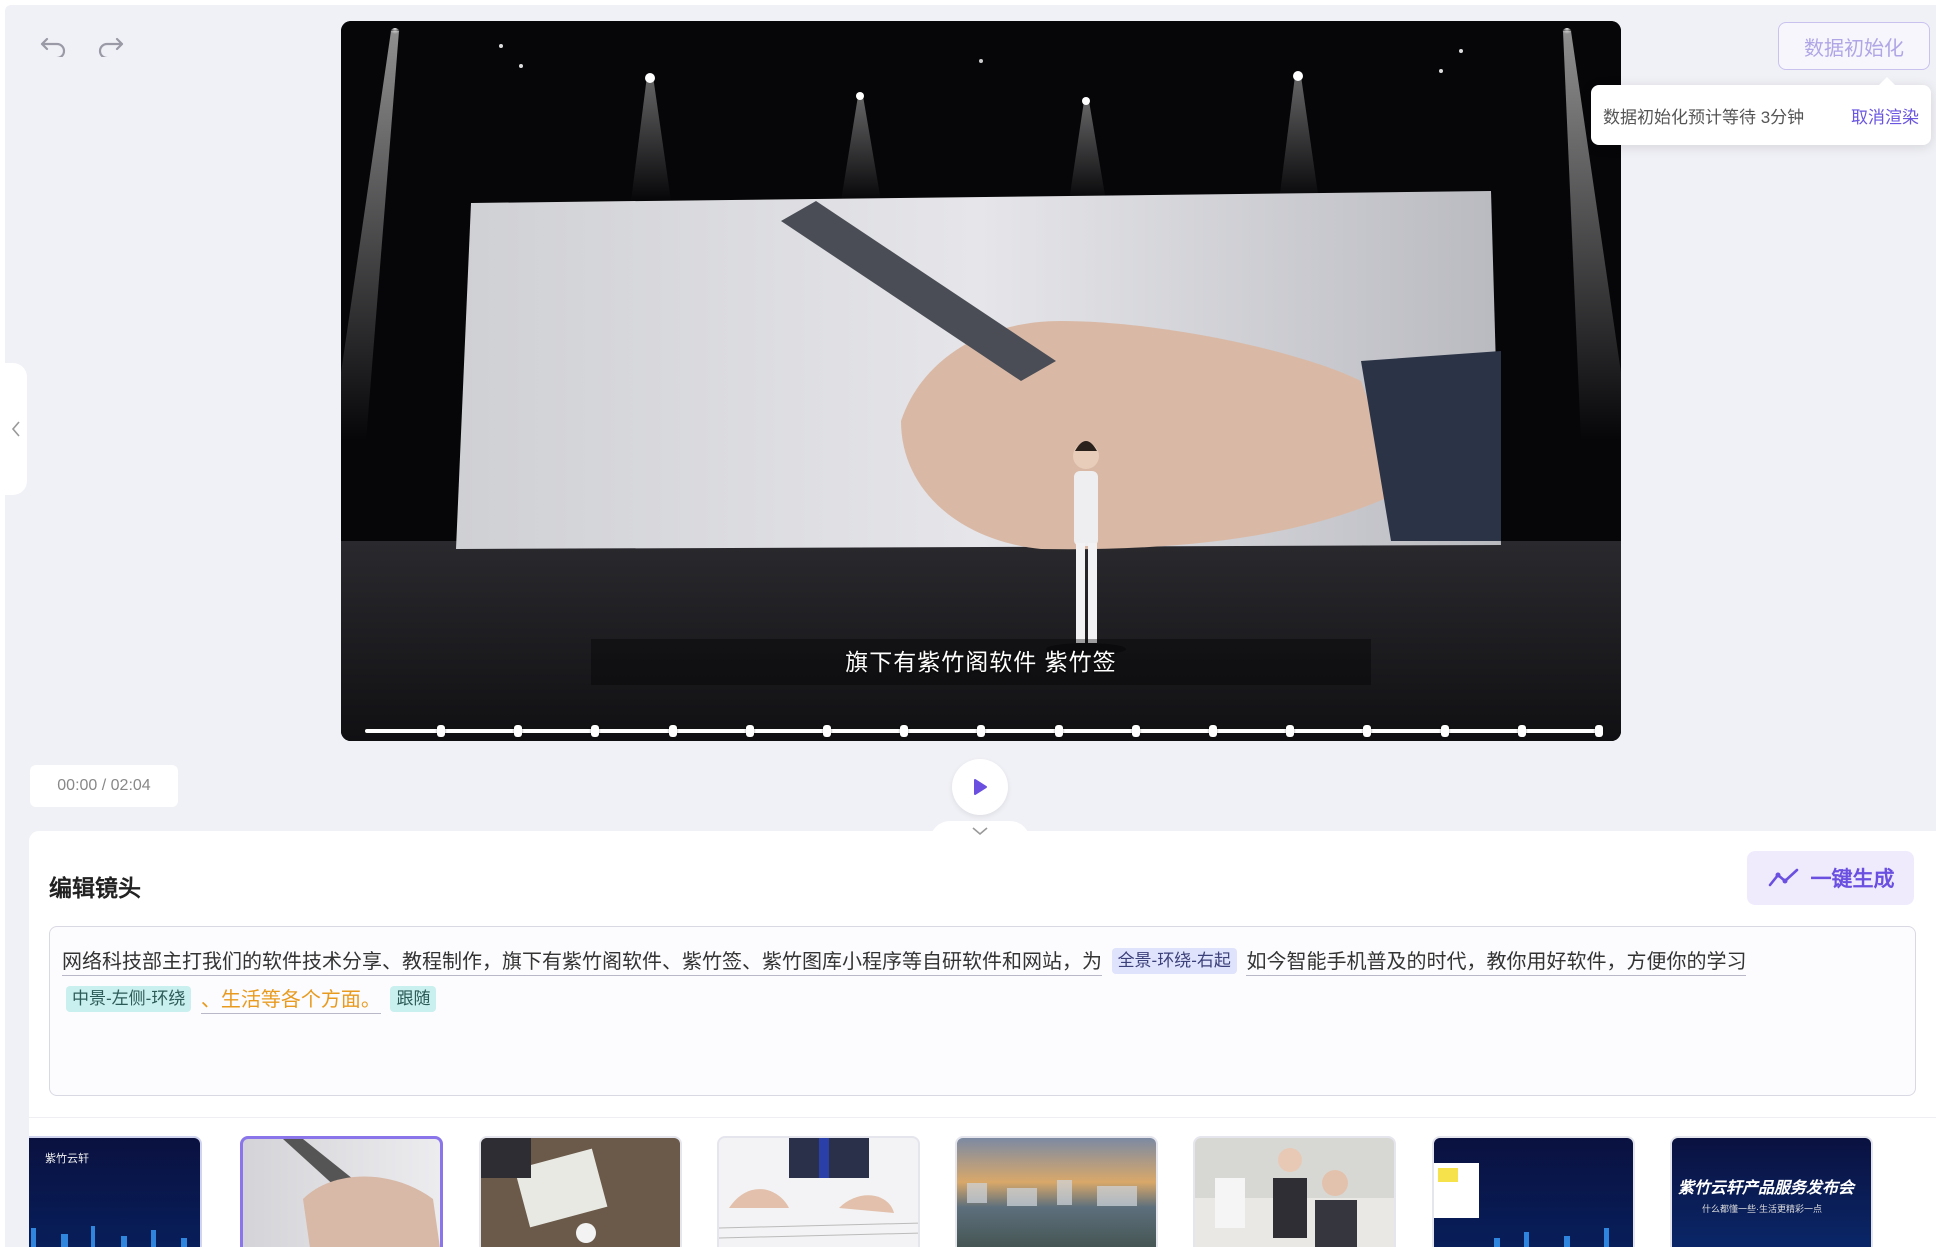  I want to click on init-popover: 数据初始化预计等待 3分钟 取消渲染, so click(1761, 111).